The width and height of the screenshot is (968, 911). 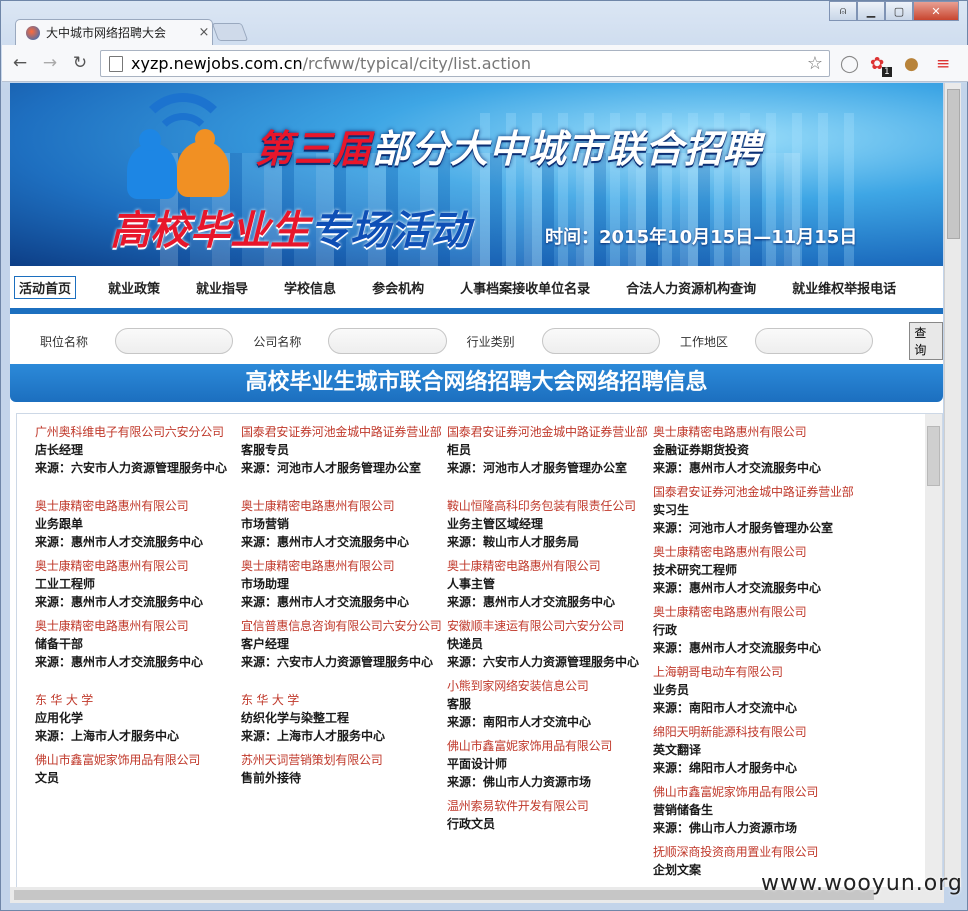 I want to click on job-title-link: 快递员, so click(x=550, y=644).